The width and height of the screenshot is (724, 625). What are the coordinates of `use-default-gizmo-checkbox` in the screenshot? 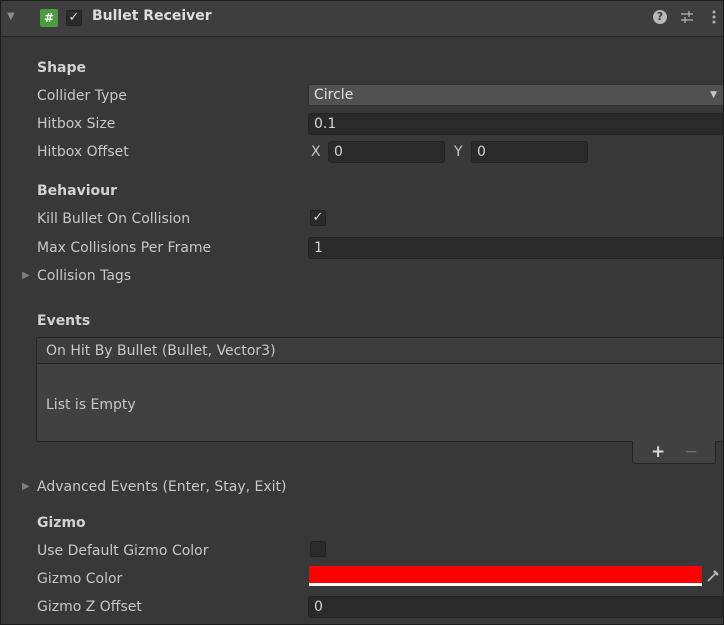 It's located at (318, 549).